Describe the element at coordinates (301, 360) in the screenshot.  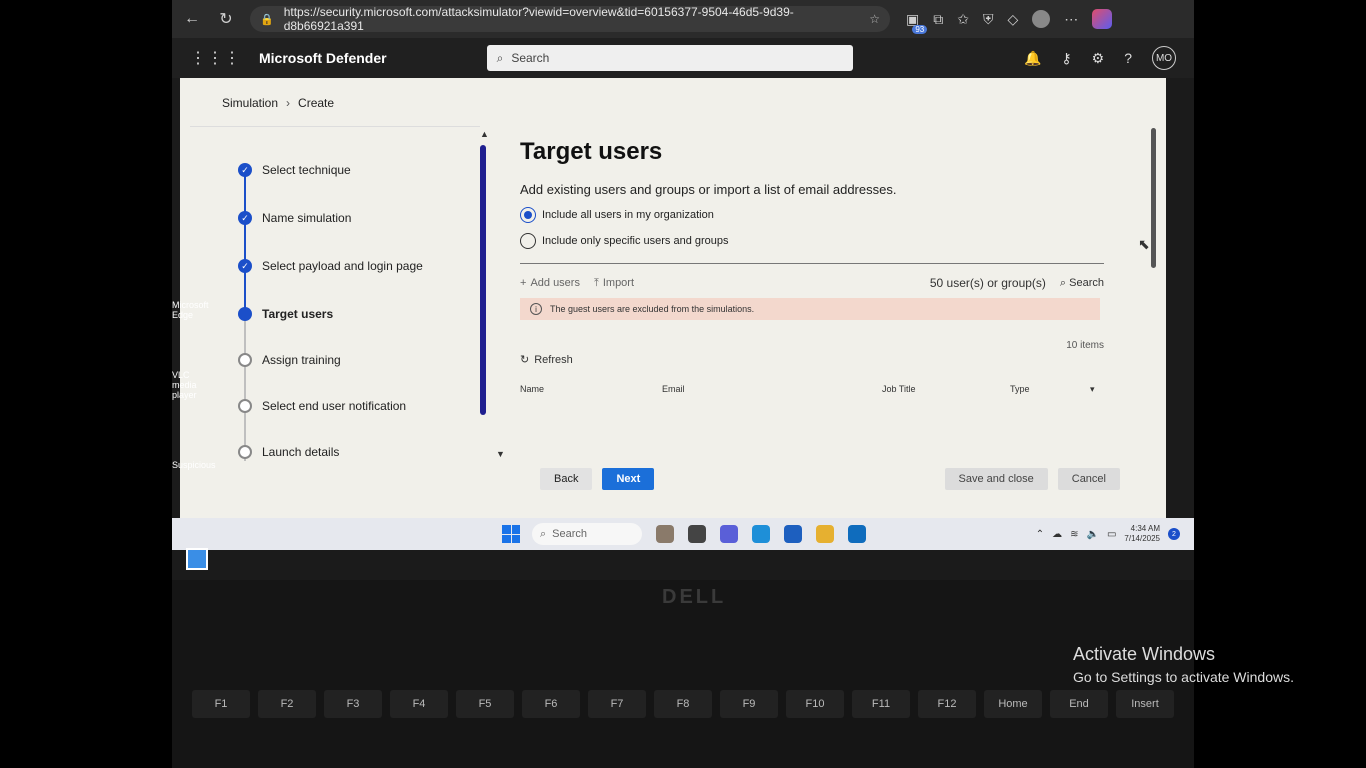
I see `step-label: Assign training` at that location.